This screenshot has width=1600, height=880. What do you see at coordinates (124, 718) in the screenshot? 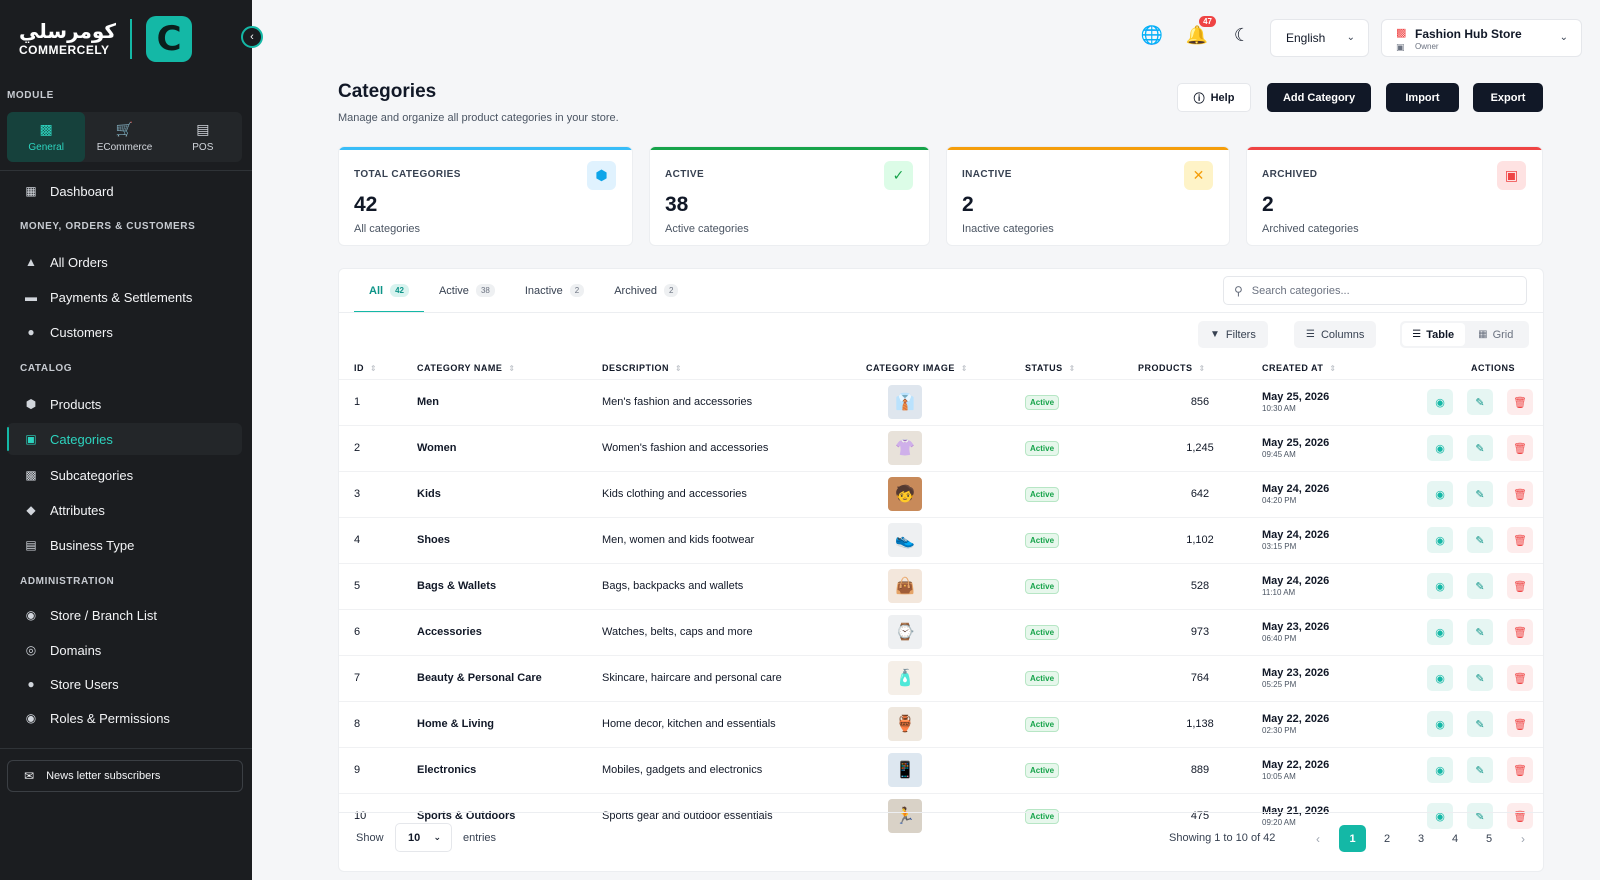
I see `sidebar-item-roles: ◉ Roles & Permissions` at bounding box center [124, 718].